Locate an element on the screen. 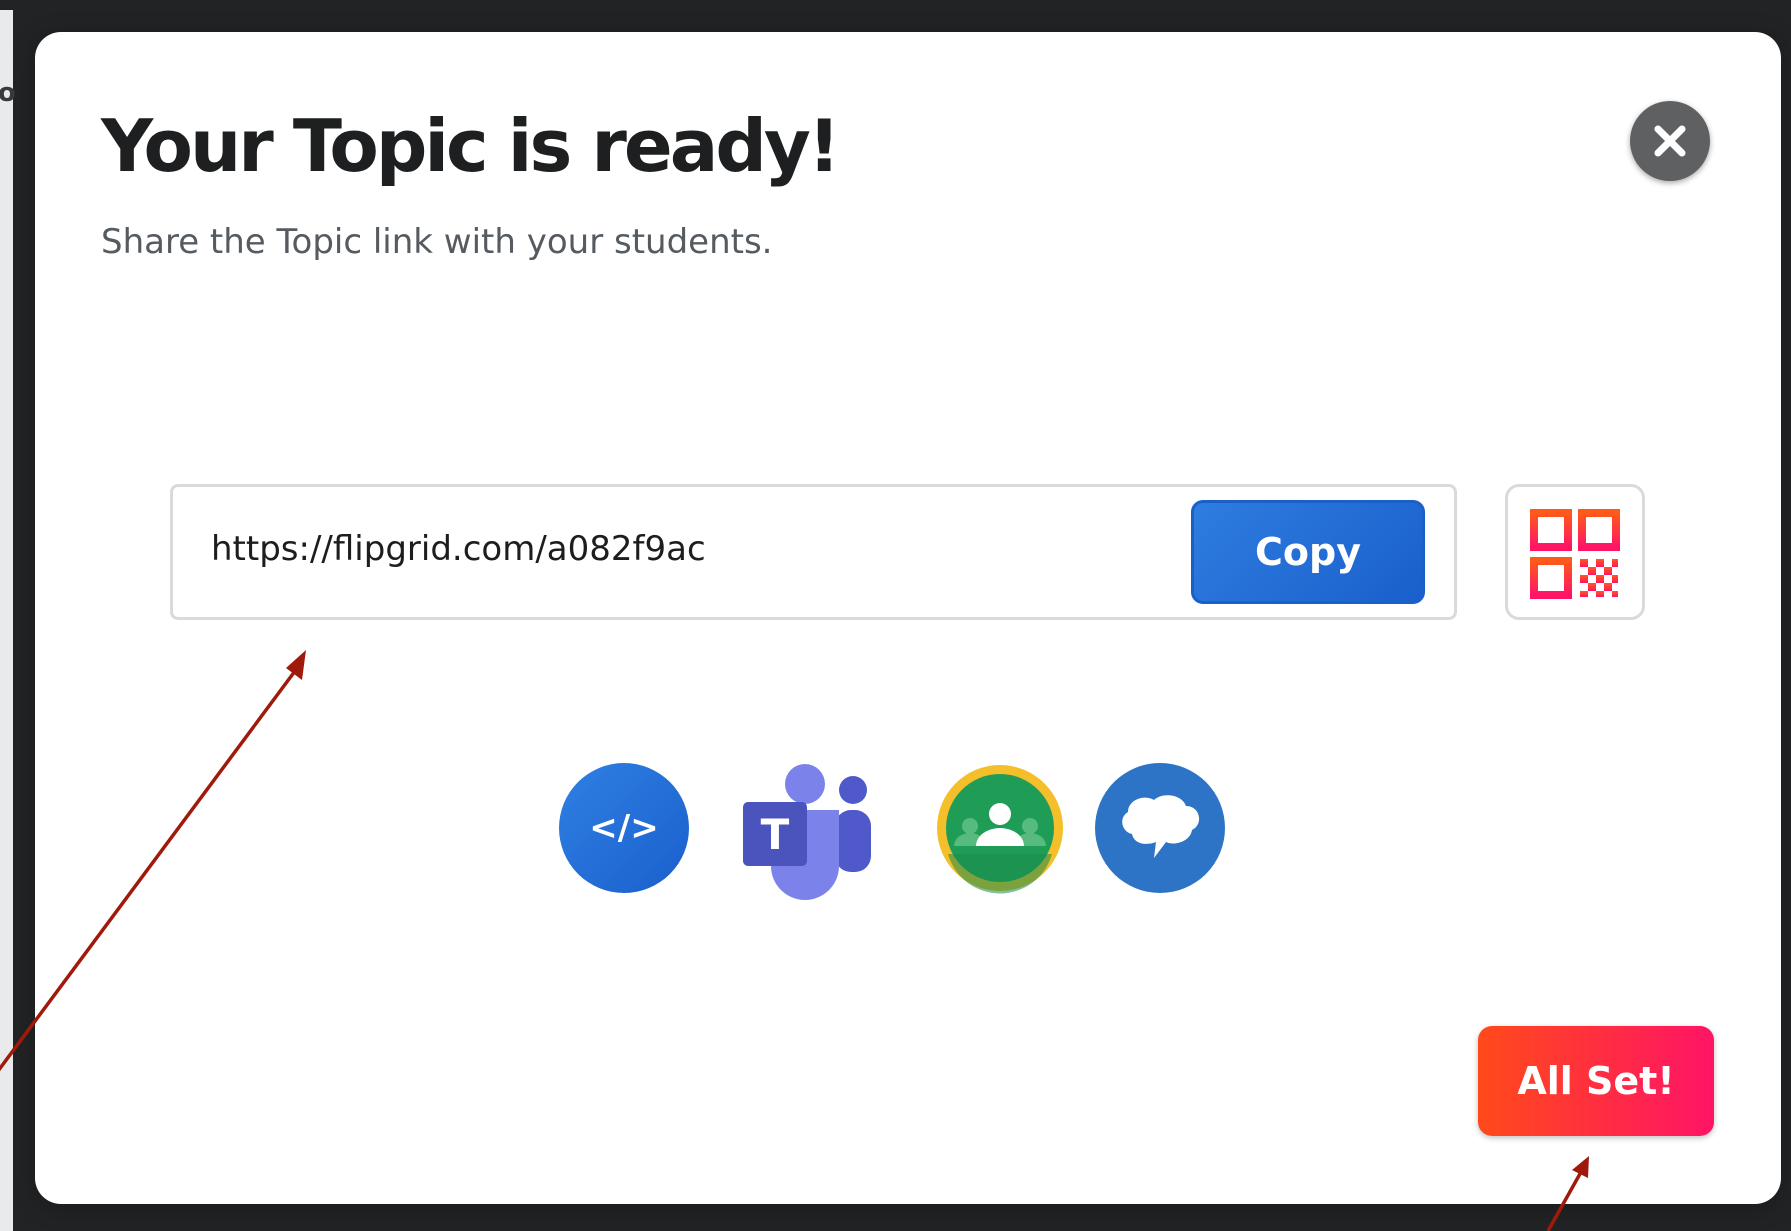 The image size is (1791, 1231). share-microsoft-teams-button: T is located at coordinates (807, 831).